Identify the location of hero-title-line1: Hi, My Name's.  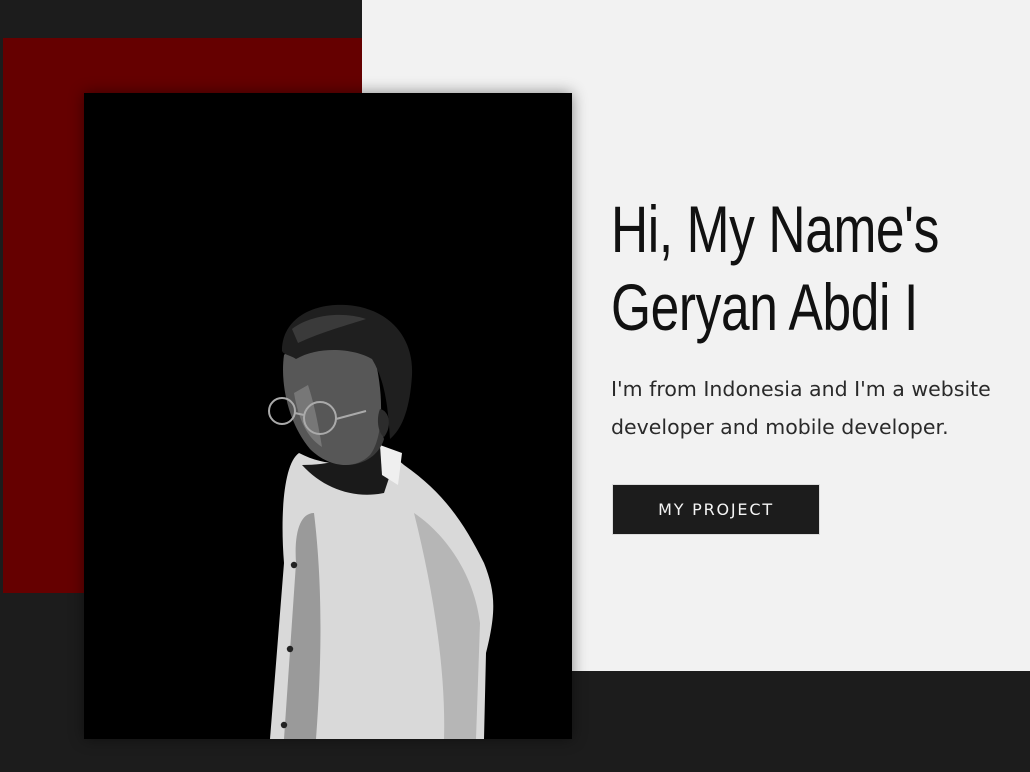
(775, 229).